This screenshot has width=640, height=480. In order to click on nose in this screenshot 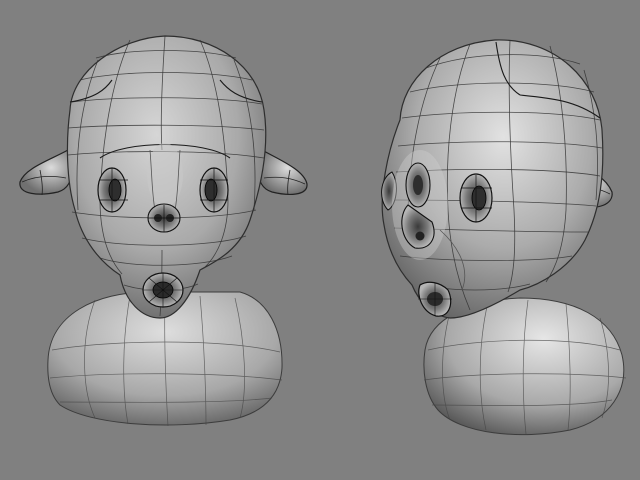, I will do `click(164, 218)`.